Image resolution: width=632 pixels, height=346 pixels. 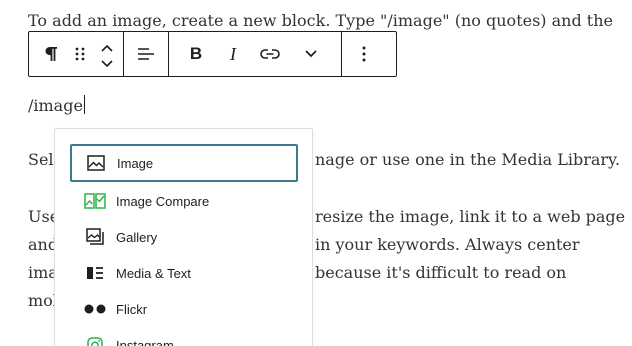 I want to click on formatting-group: B I, so click(x=255, y=54).